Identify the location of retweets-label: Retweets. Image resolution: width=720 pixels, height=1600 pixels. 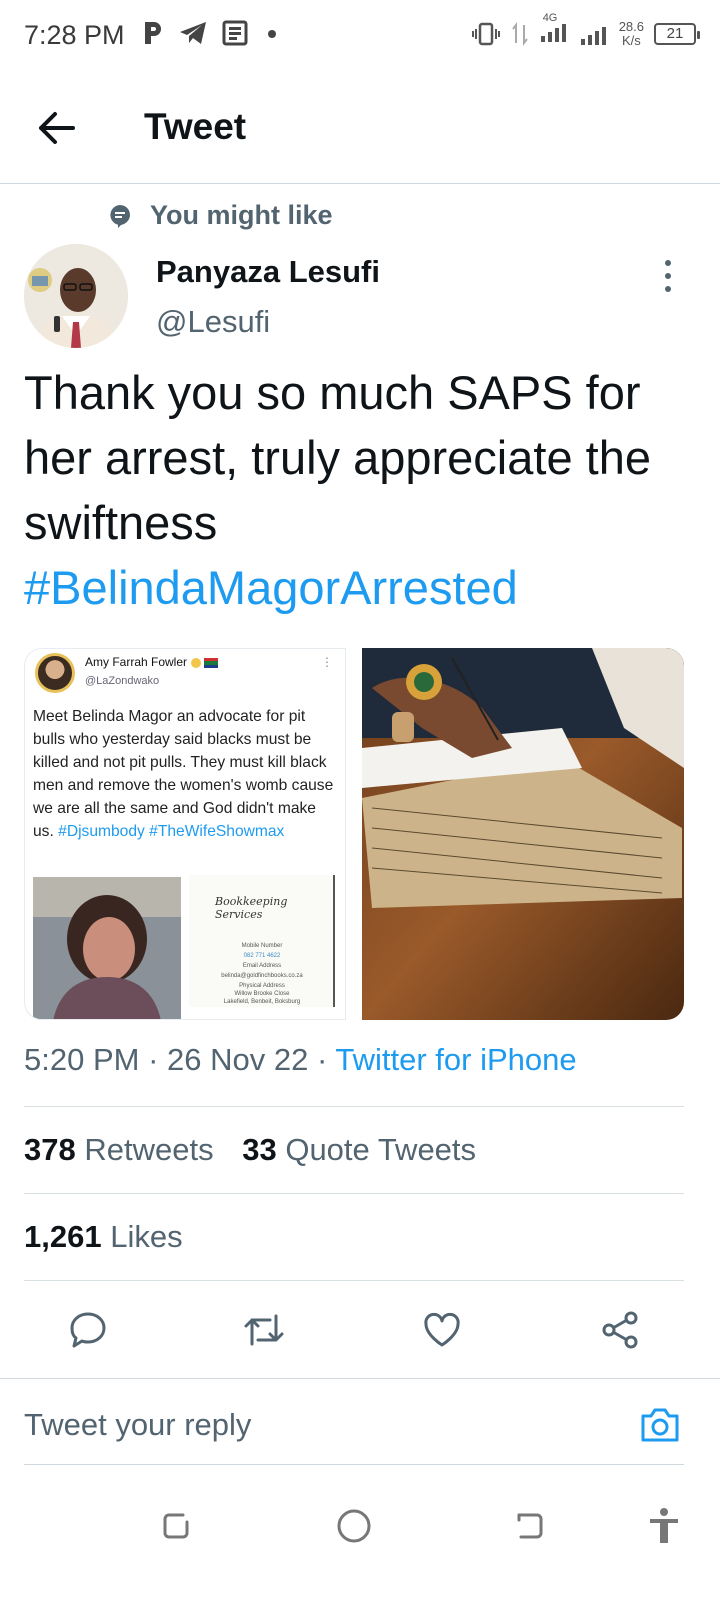
(149, 1149).